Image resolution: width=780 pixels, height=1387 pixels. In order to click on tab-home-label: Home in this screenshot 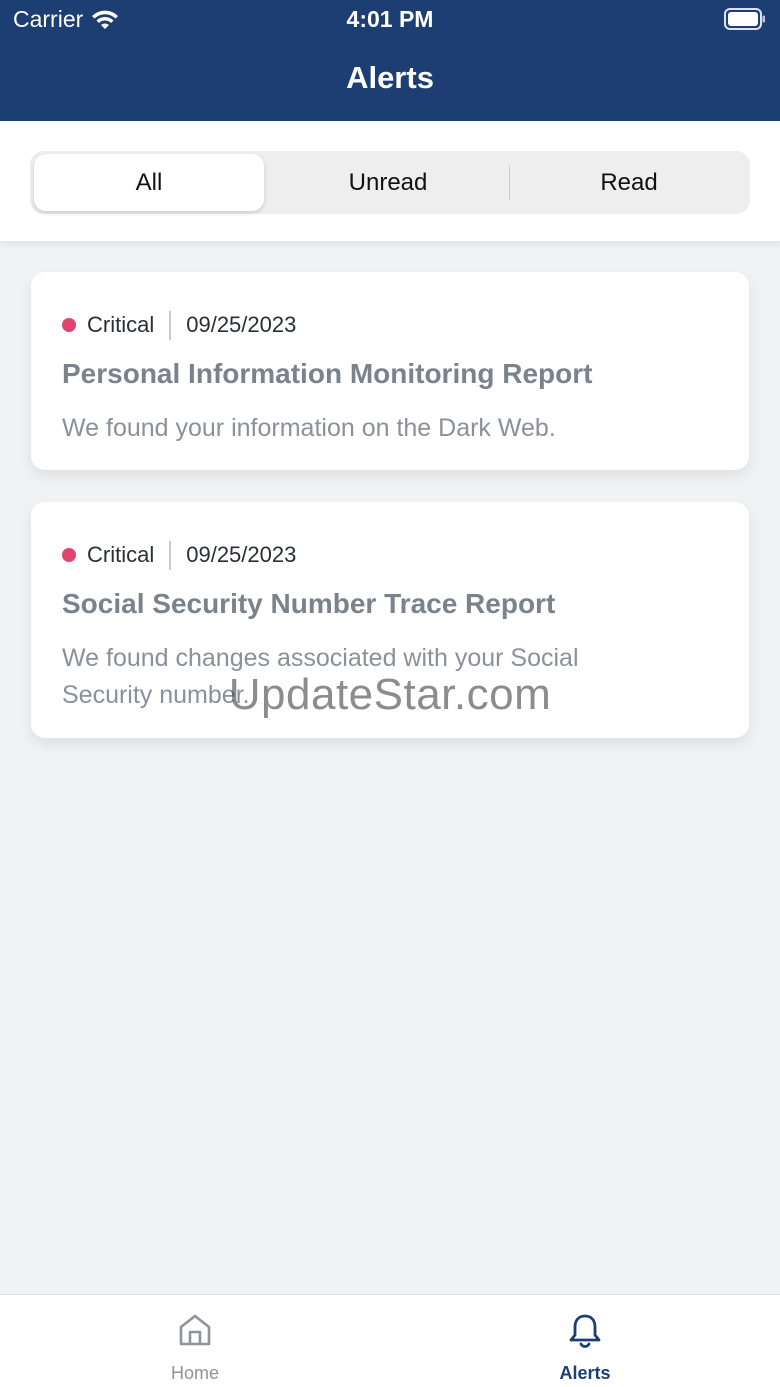, I will do `click(194, 1373)`.